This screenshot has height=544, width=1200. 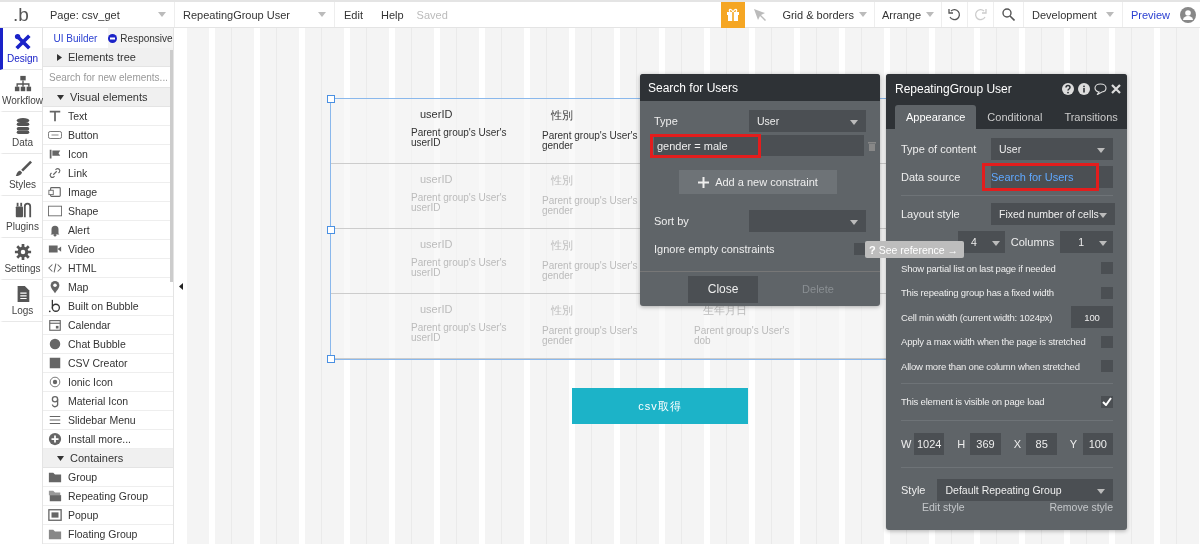 I want to click on field-label: Columns, so click(x=1032, y=242).